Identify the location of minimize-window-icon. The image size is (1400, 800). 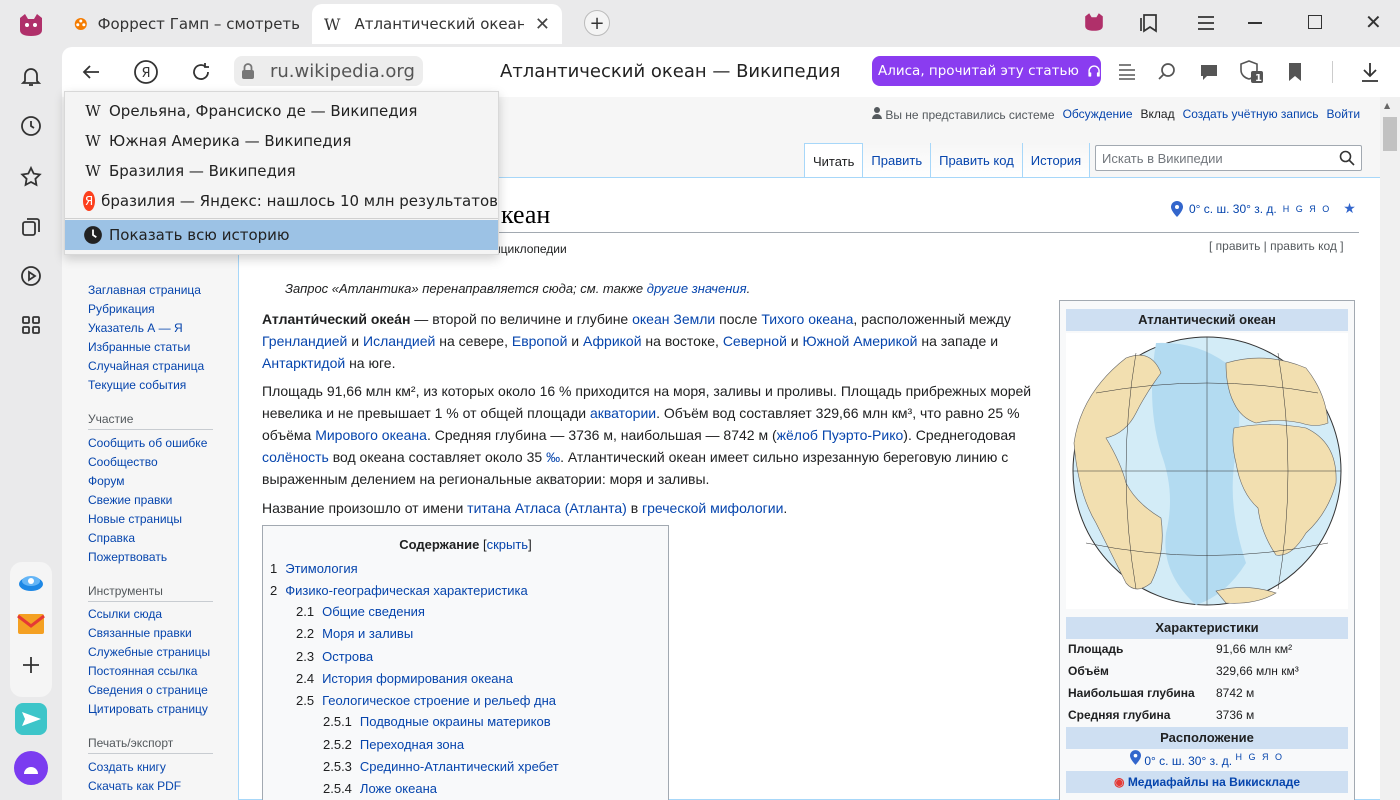
(1255, 23).